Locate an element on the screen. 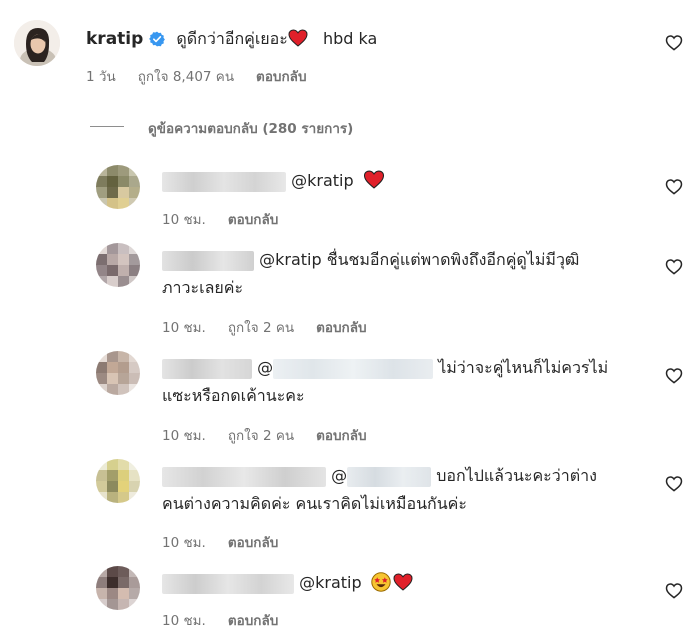 Image resolution: width=700 pixels, height=643 pixels. star-struck-emoji-icon is located at coordinates (381, 586).